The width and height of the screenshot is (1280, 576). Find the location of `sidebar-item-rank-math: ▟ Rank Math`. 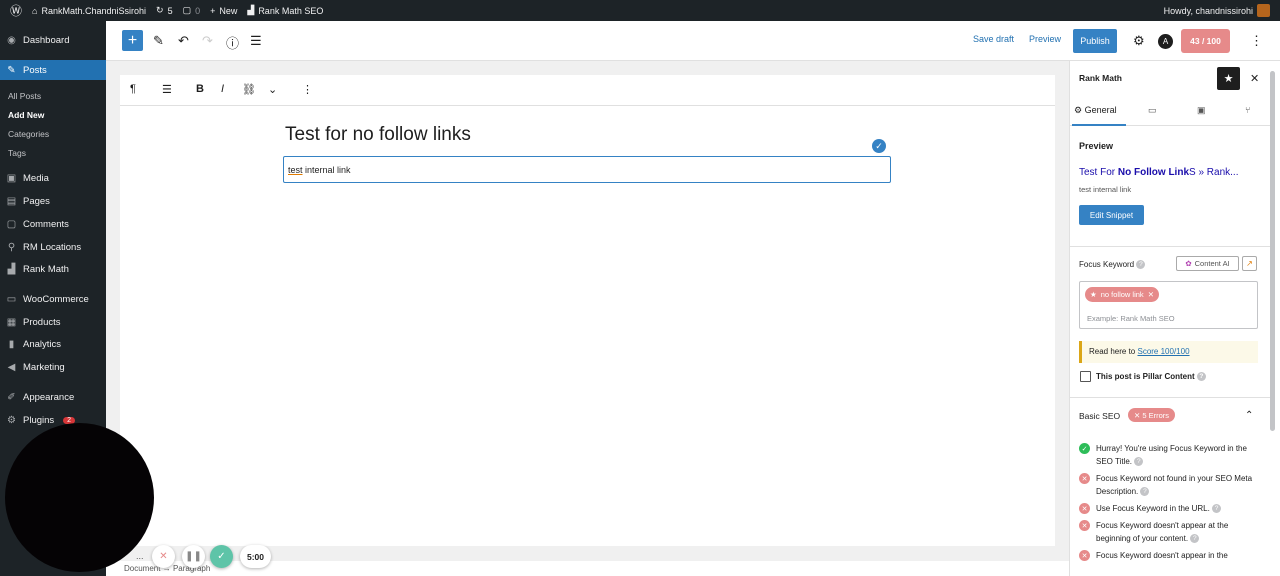

sidebar-item-rank-math: ▟ Rank Math is located at coordinates (53, 269).